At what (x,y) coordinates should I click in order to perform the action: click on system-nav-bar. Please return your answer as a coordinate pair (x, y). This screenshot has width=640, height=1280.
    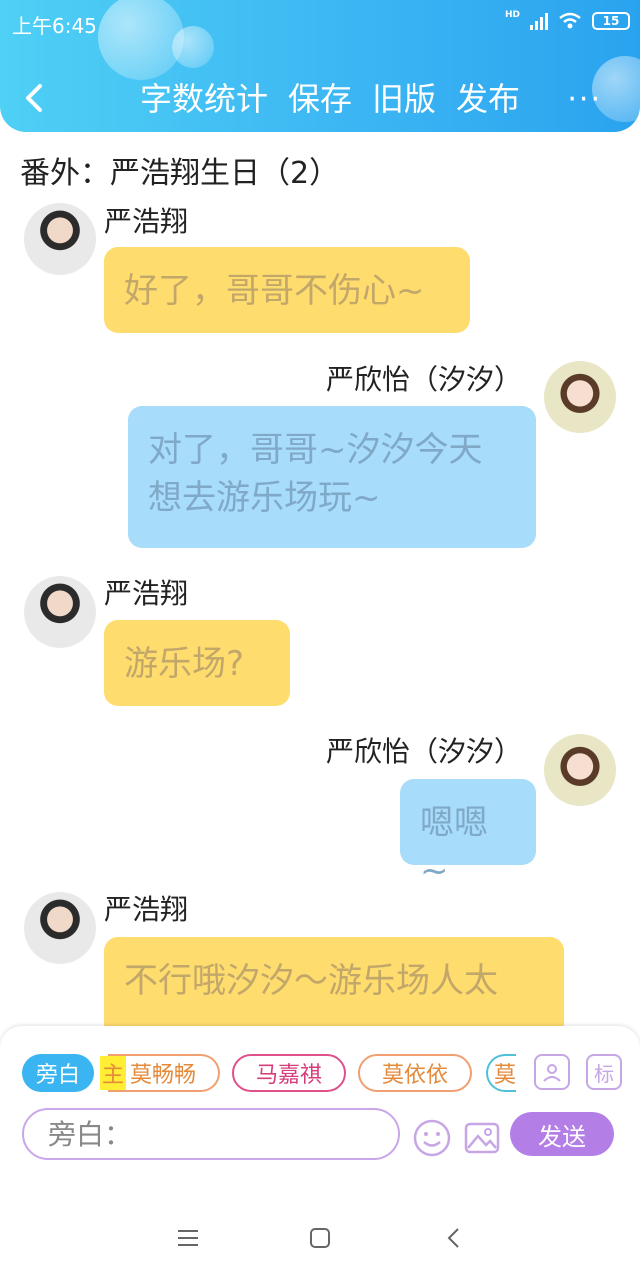
    Looking at the image, I should click on (320, 1238).